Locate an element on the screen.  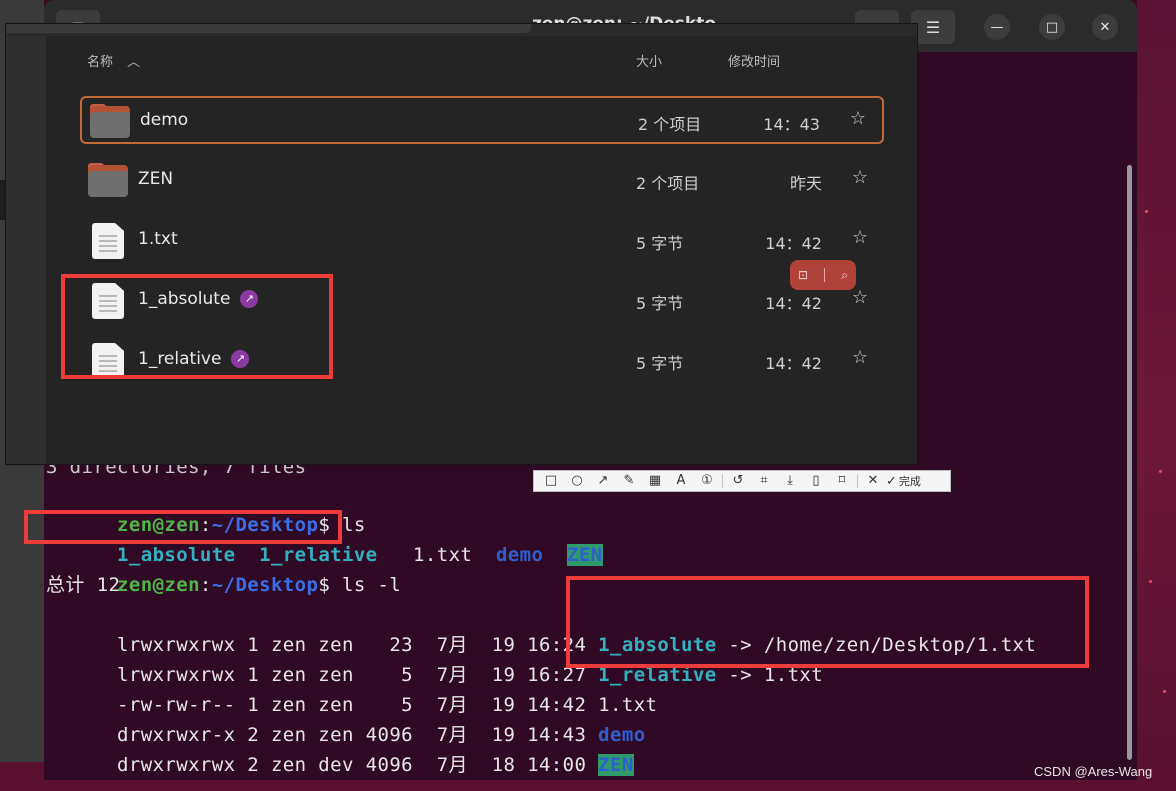
ls-item-1-txt: 1.txt is located at coordinates (443, 555).